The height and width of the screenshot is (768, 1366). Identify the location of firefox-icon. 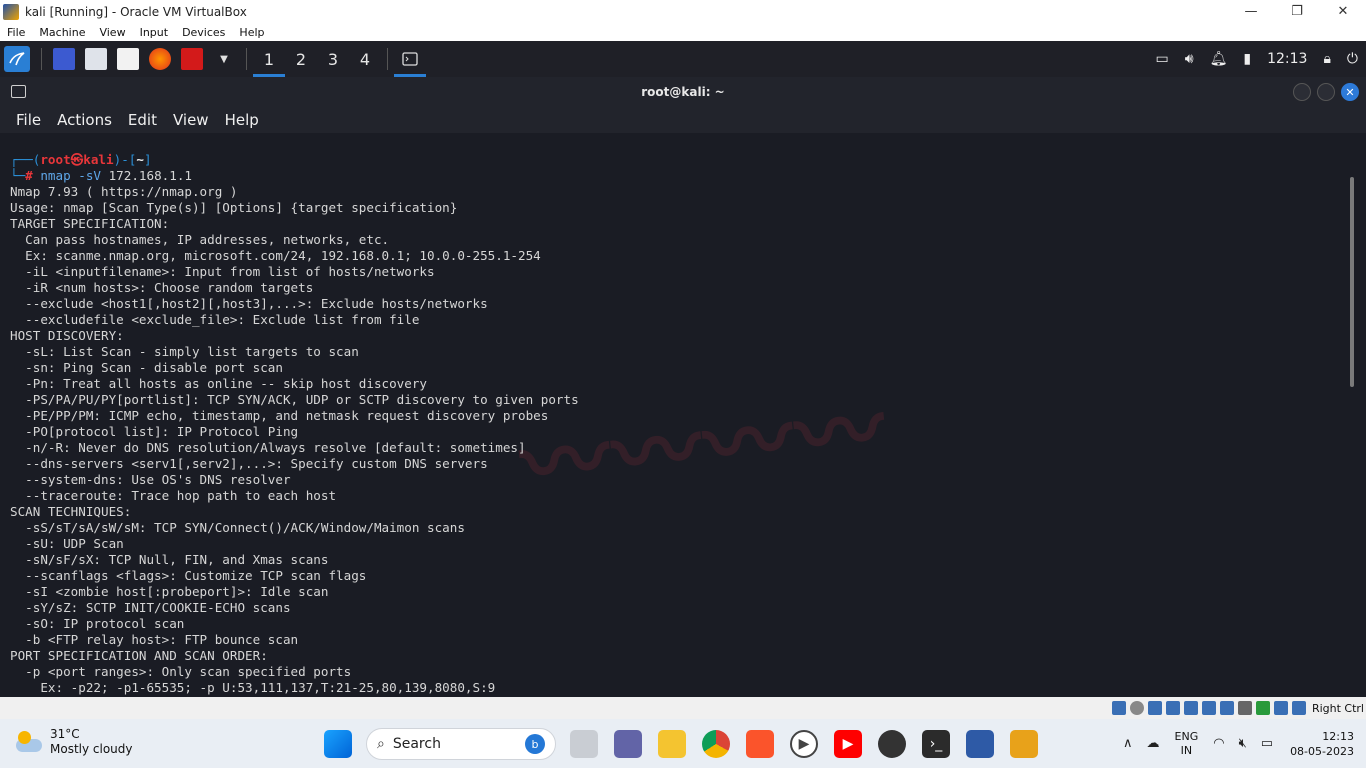
(160, 59).